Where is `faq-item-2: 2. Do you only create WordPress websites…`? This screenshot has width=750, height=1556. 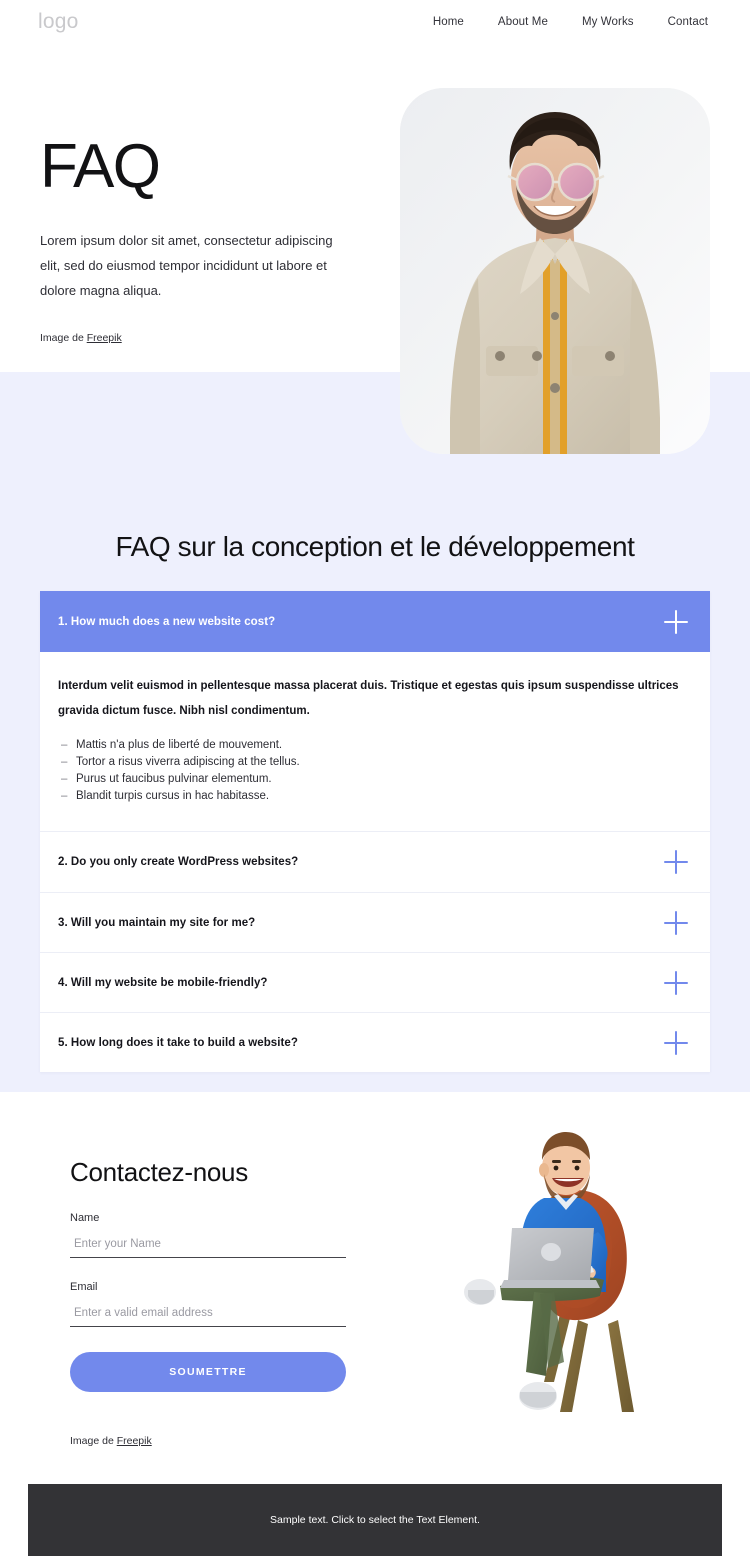
faq-item-2: 2. Do you only create WordPress websites… is located at coordinates (375, 862).